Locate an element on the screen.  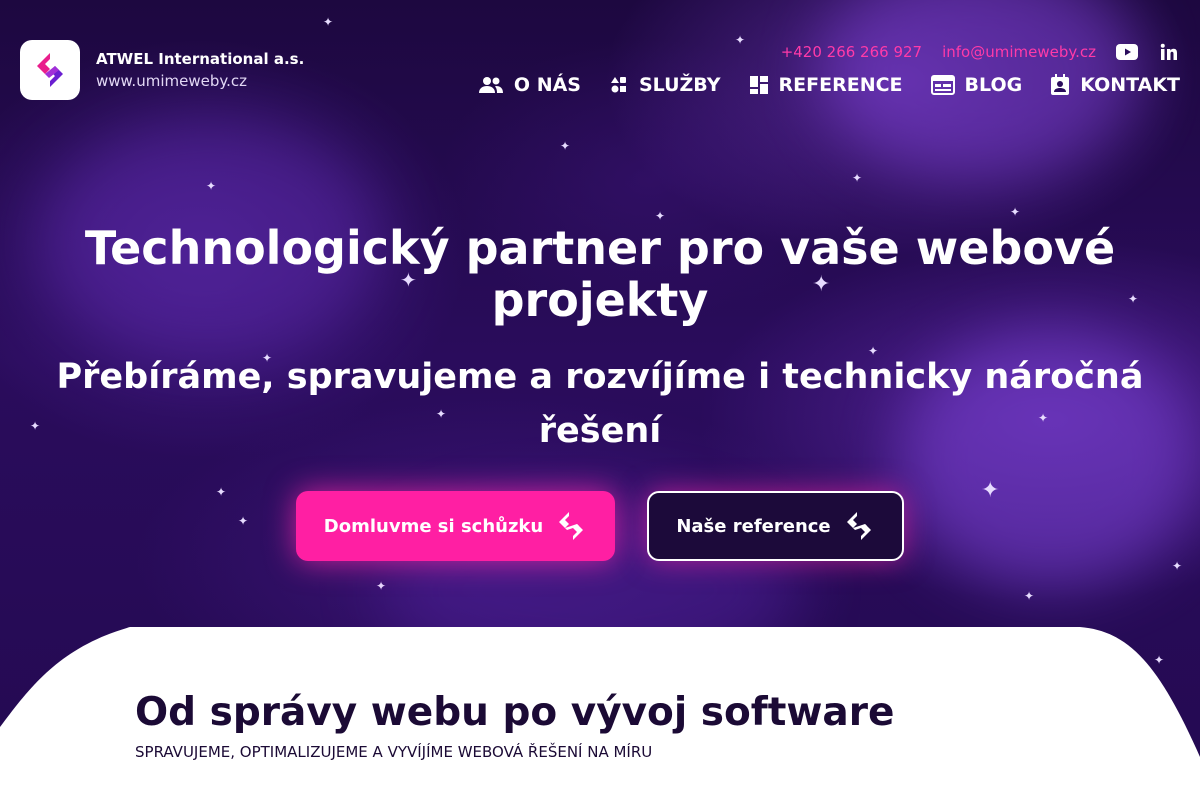
nav-item-about: O NÁS is located at coordinates (529, 85).